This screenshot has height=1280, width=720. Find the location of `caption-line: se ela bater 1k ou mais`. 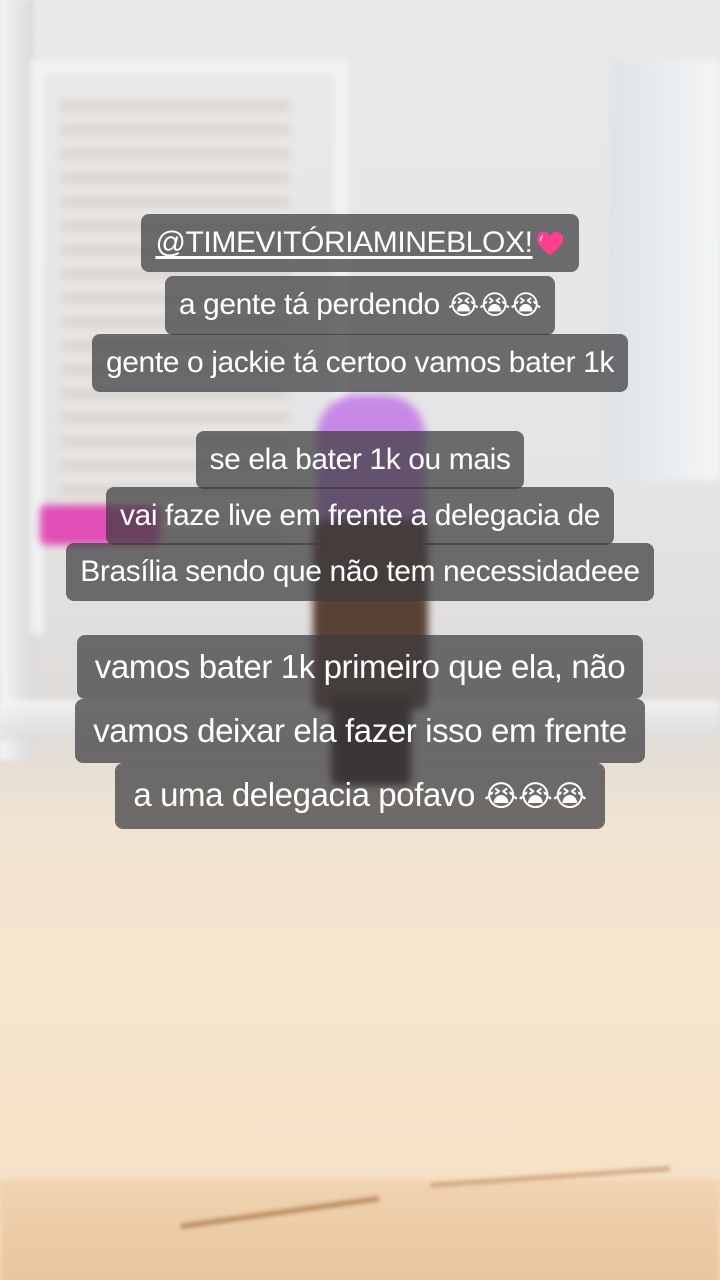

caption-line: se ela bater 1k ou mais is located at coordinates (360, 460).